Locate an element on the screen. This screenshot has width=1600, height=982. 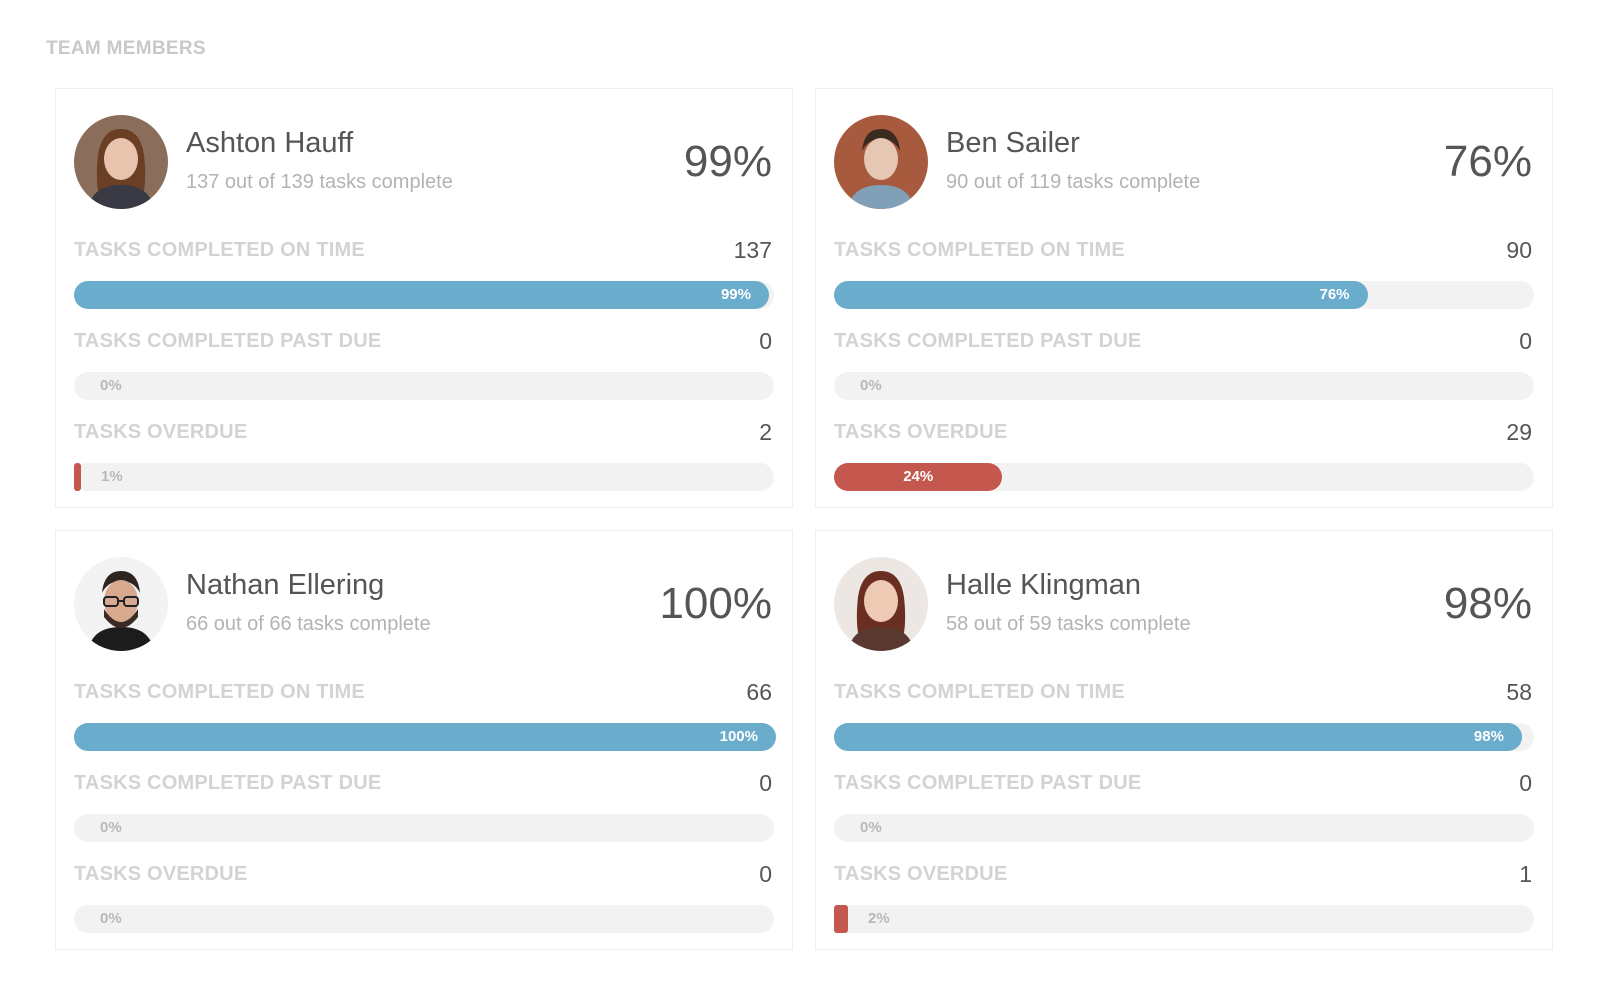
member-task-summary: 90 out of 119 tasks complete is located at coordinates (1073, 182).